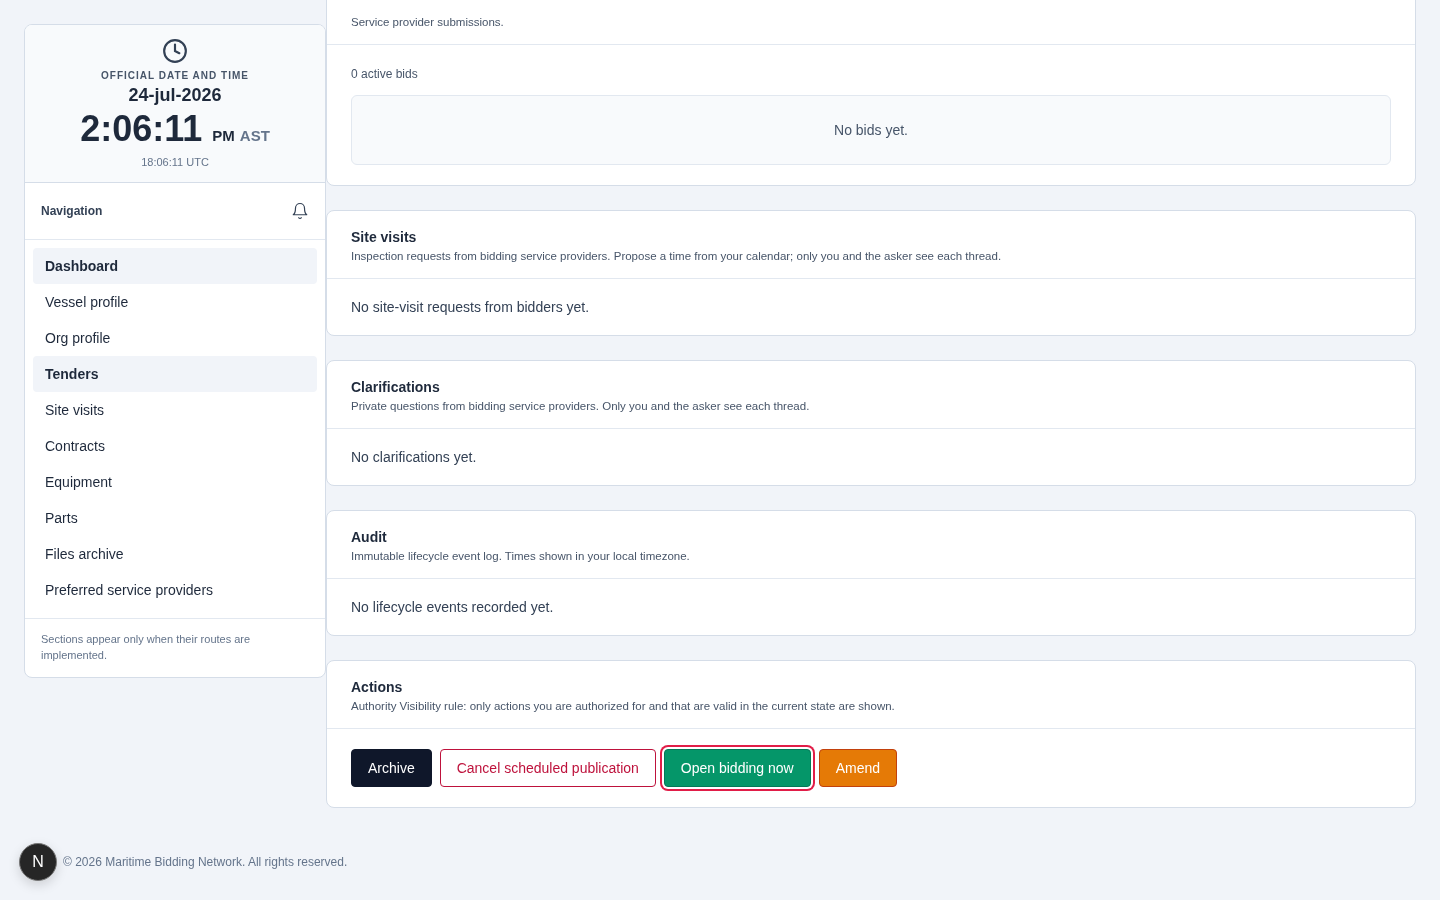 The height and width of the screenshot is (900, 1440). What do you see at coordinates (471, 307) in the screenshot?
I see `empty-message: No site-visit requests from bidders yet.` at bounding box center [471, 307].